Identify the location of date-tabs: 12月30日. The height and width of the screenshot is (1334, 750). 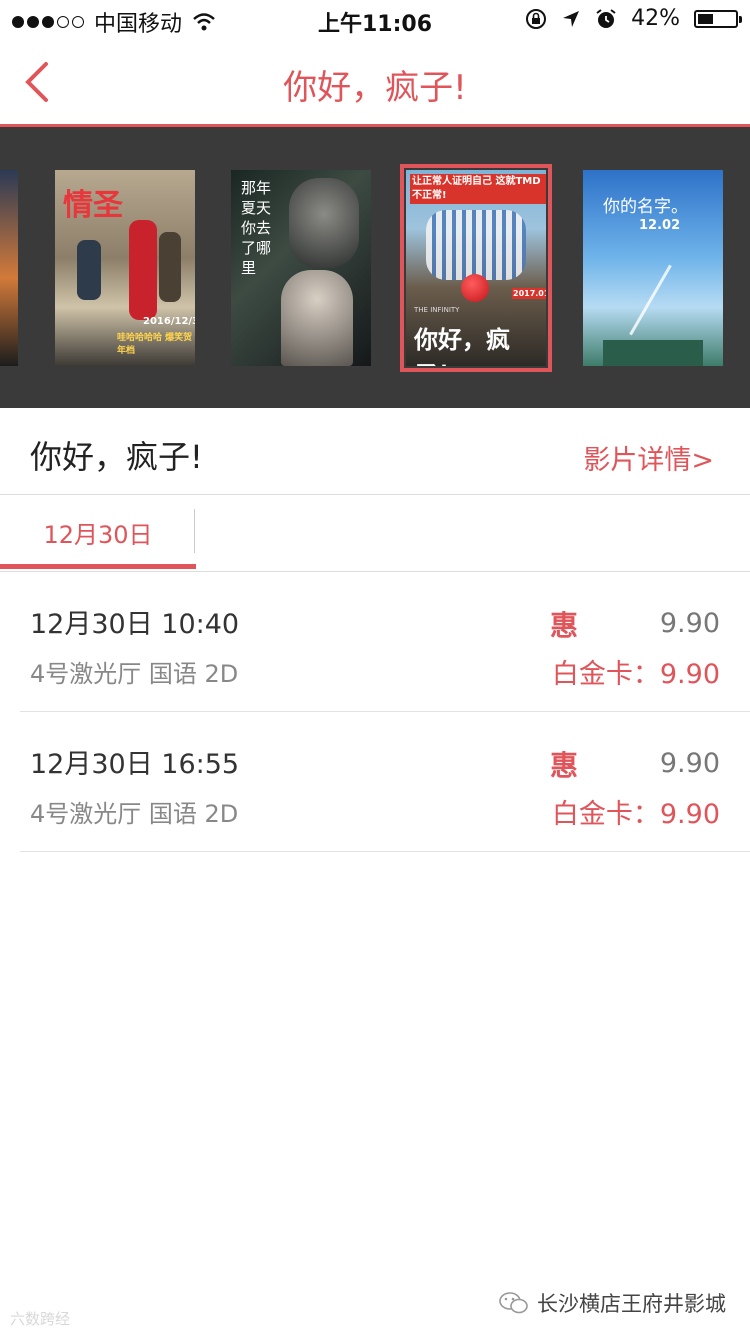
(375, 533).